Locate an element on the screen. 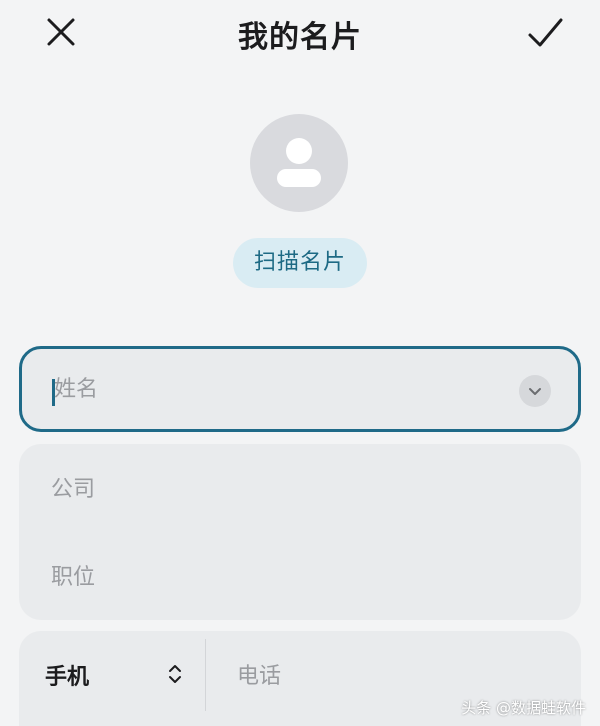 The height and width of the screenshot is (726, 600). scan-card-button: 扫描名片 is located at coordinates (300, 263).